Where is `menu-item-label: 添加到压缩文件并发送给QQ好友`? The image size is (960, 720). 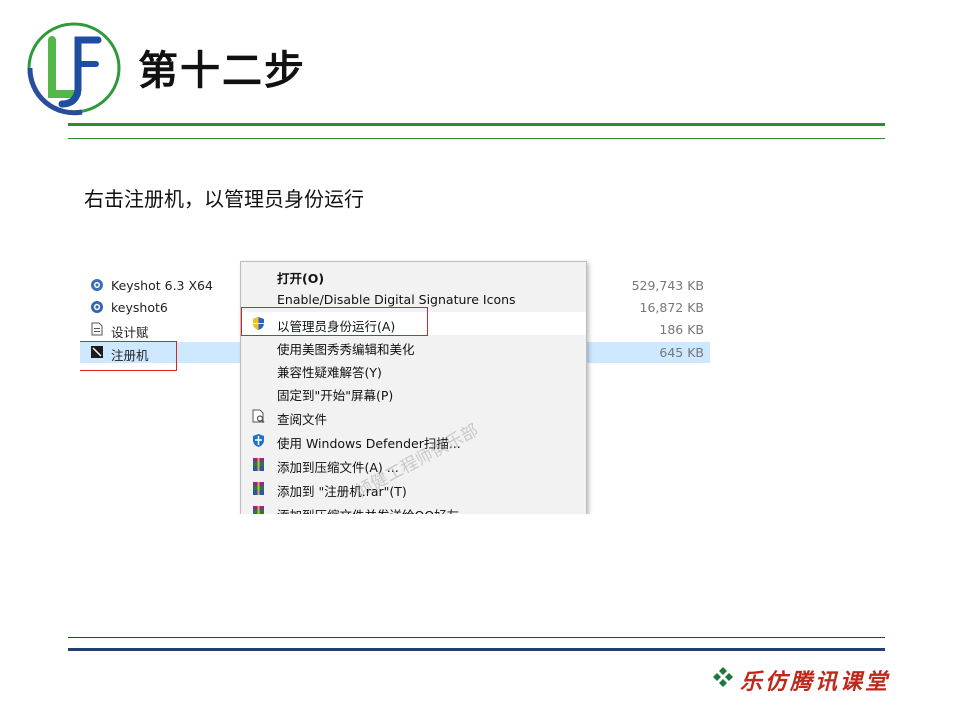
menu-item-label: 添加到压缩文件并发送给QQ好友 is located at coordinates (368, 509).